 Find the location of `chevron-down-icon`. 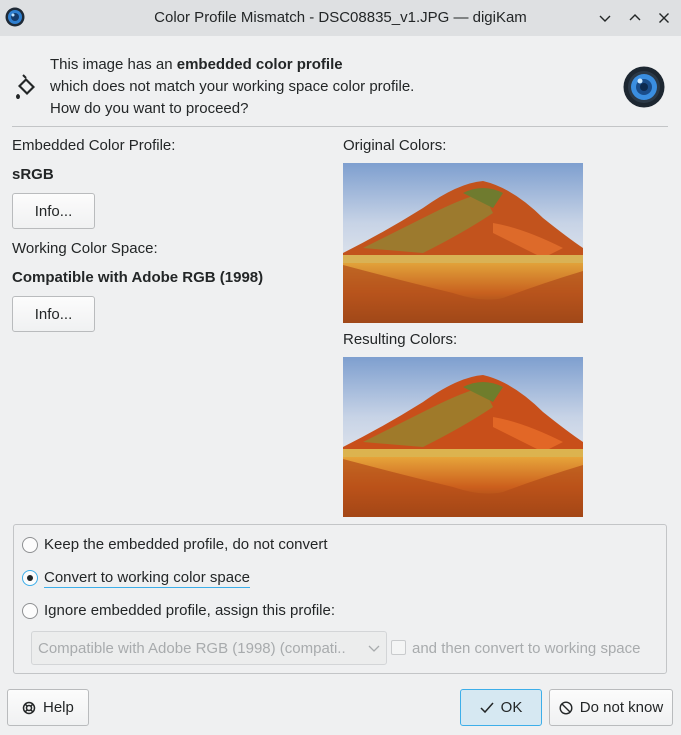

chevron-down-icon is located at coordinates (374, 648).